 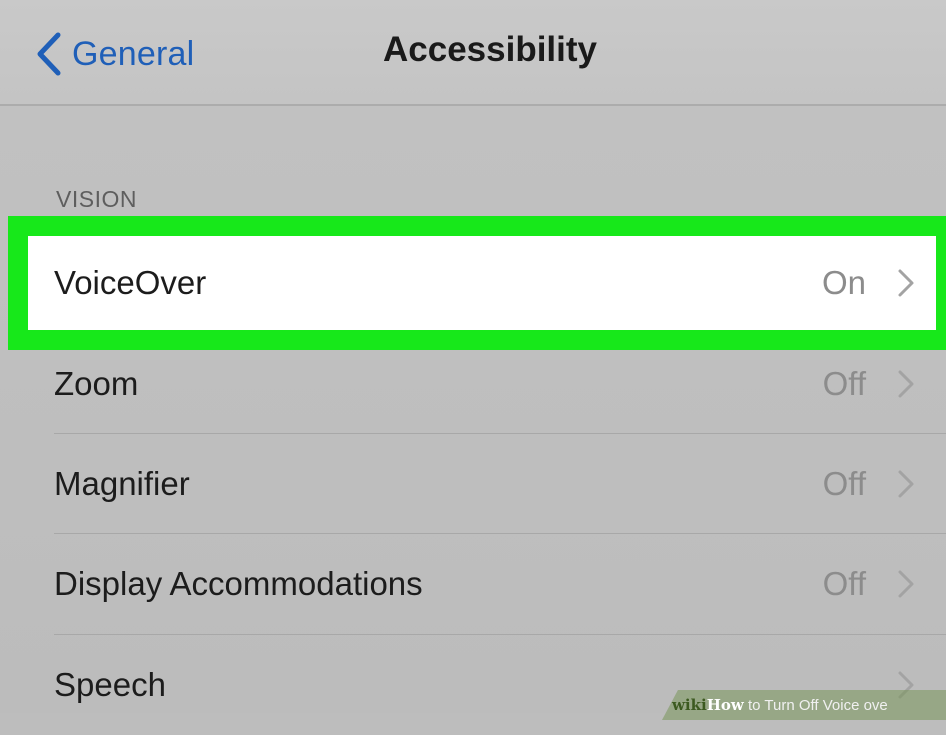 What do you see at coordinates (110, 684) in the screenshot?
I see `row-speech-label: Speech` at bounding box center [110, 684].